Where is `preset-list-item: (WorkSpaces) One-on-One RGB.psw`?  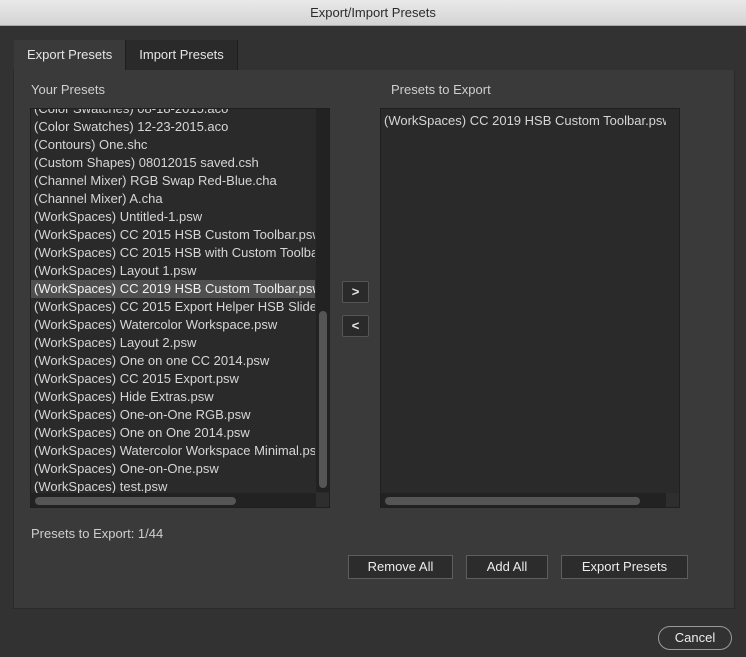 preset-list-item: (WorkSpaces) One-on-One RGB.psw is located at coordinates (173, 415).